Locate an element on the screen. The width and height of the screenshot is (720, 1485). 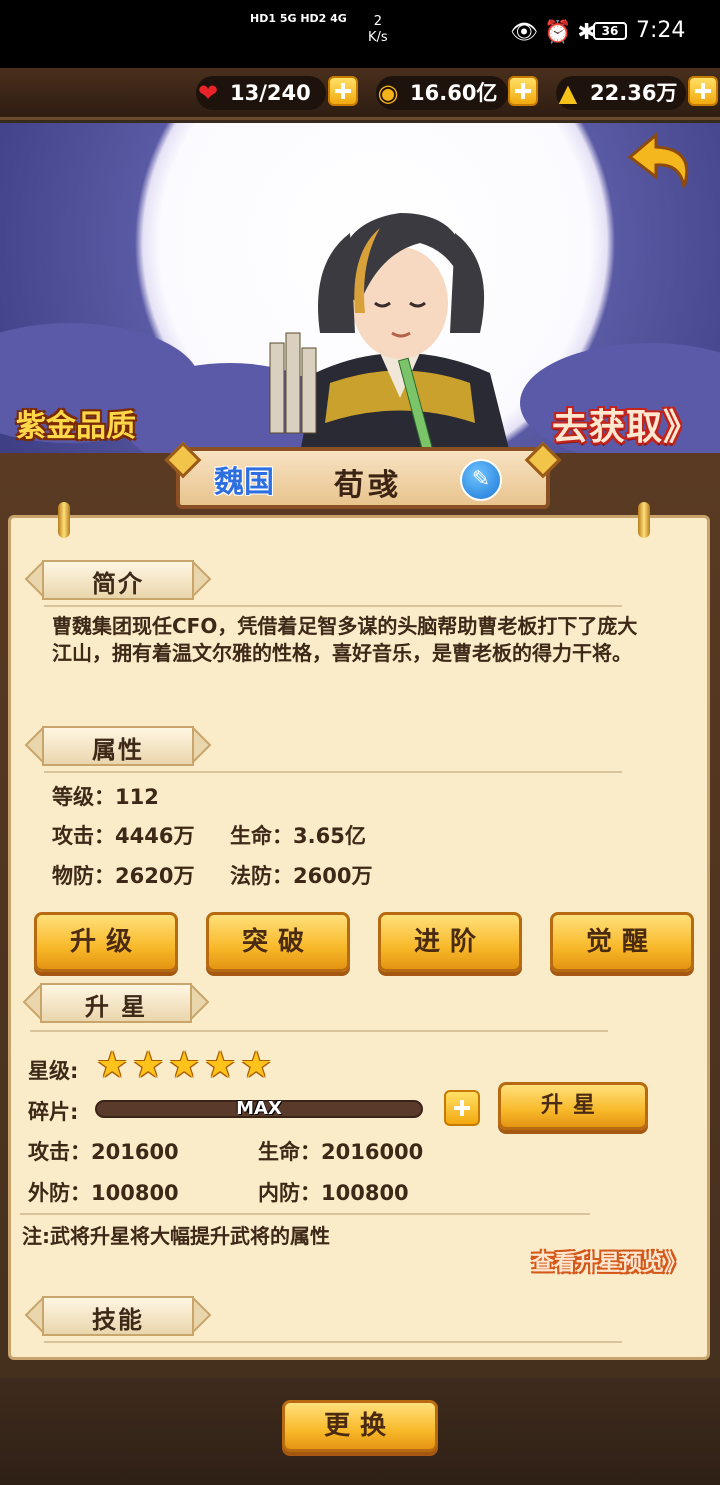
section-header-star-up: 升 星 is located at coordinates (116, 1003).